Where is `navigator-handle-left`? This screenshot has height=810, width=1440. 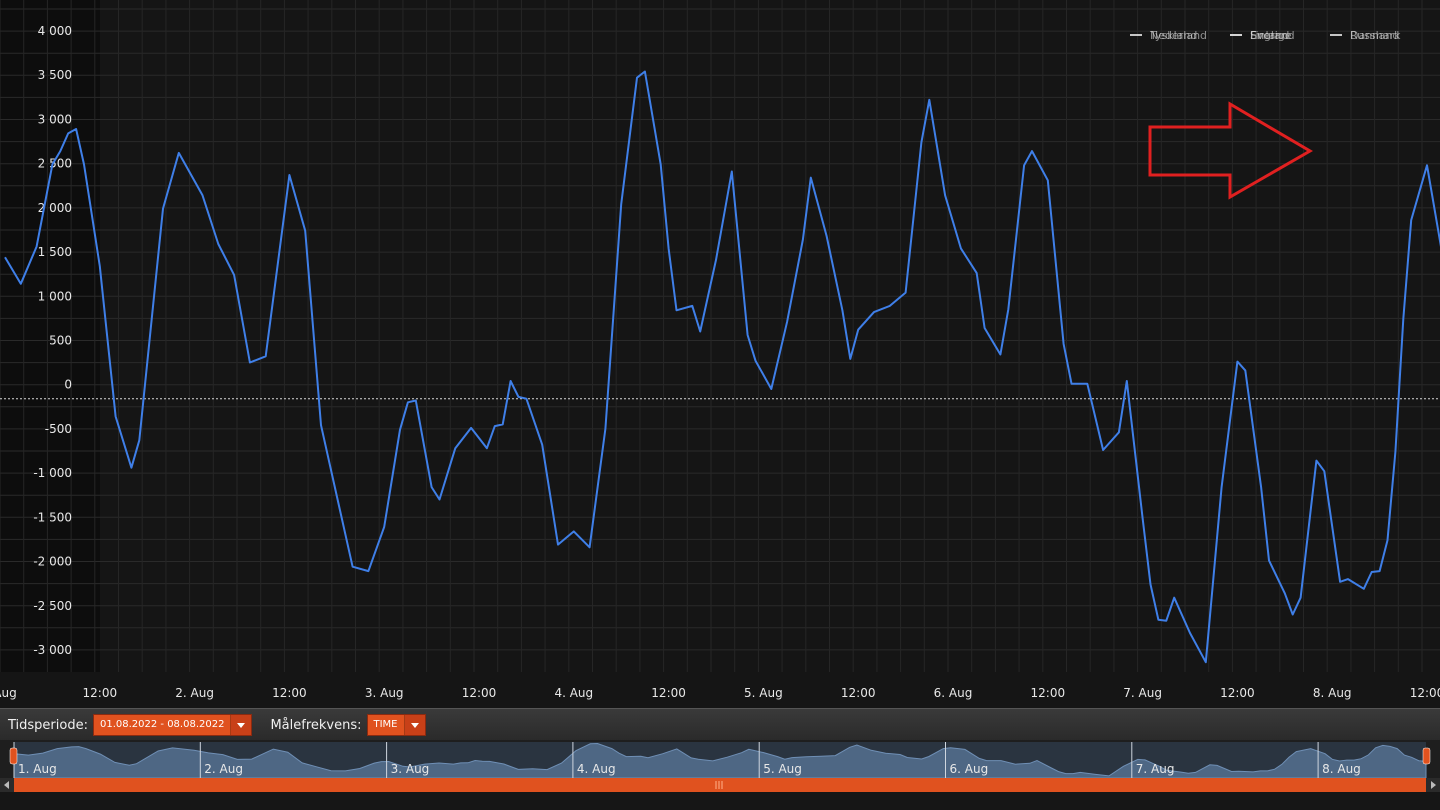
navigator-handle-left is located at coordinates (13, 756).